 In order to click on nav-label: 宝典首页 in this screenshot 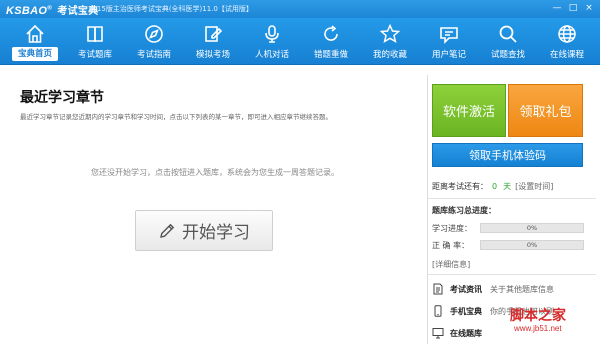, I will do `click(35, 54)`.